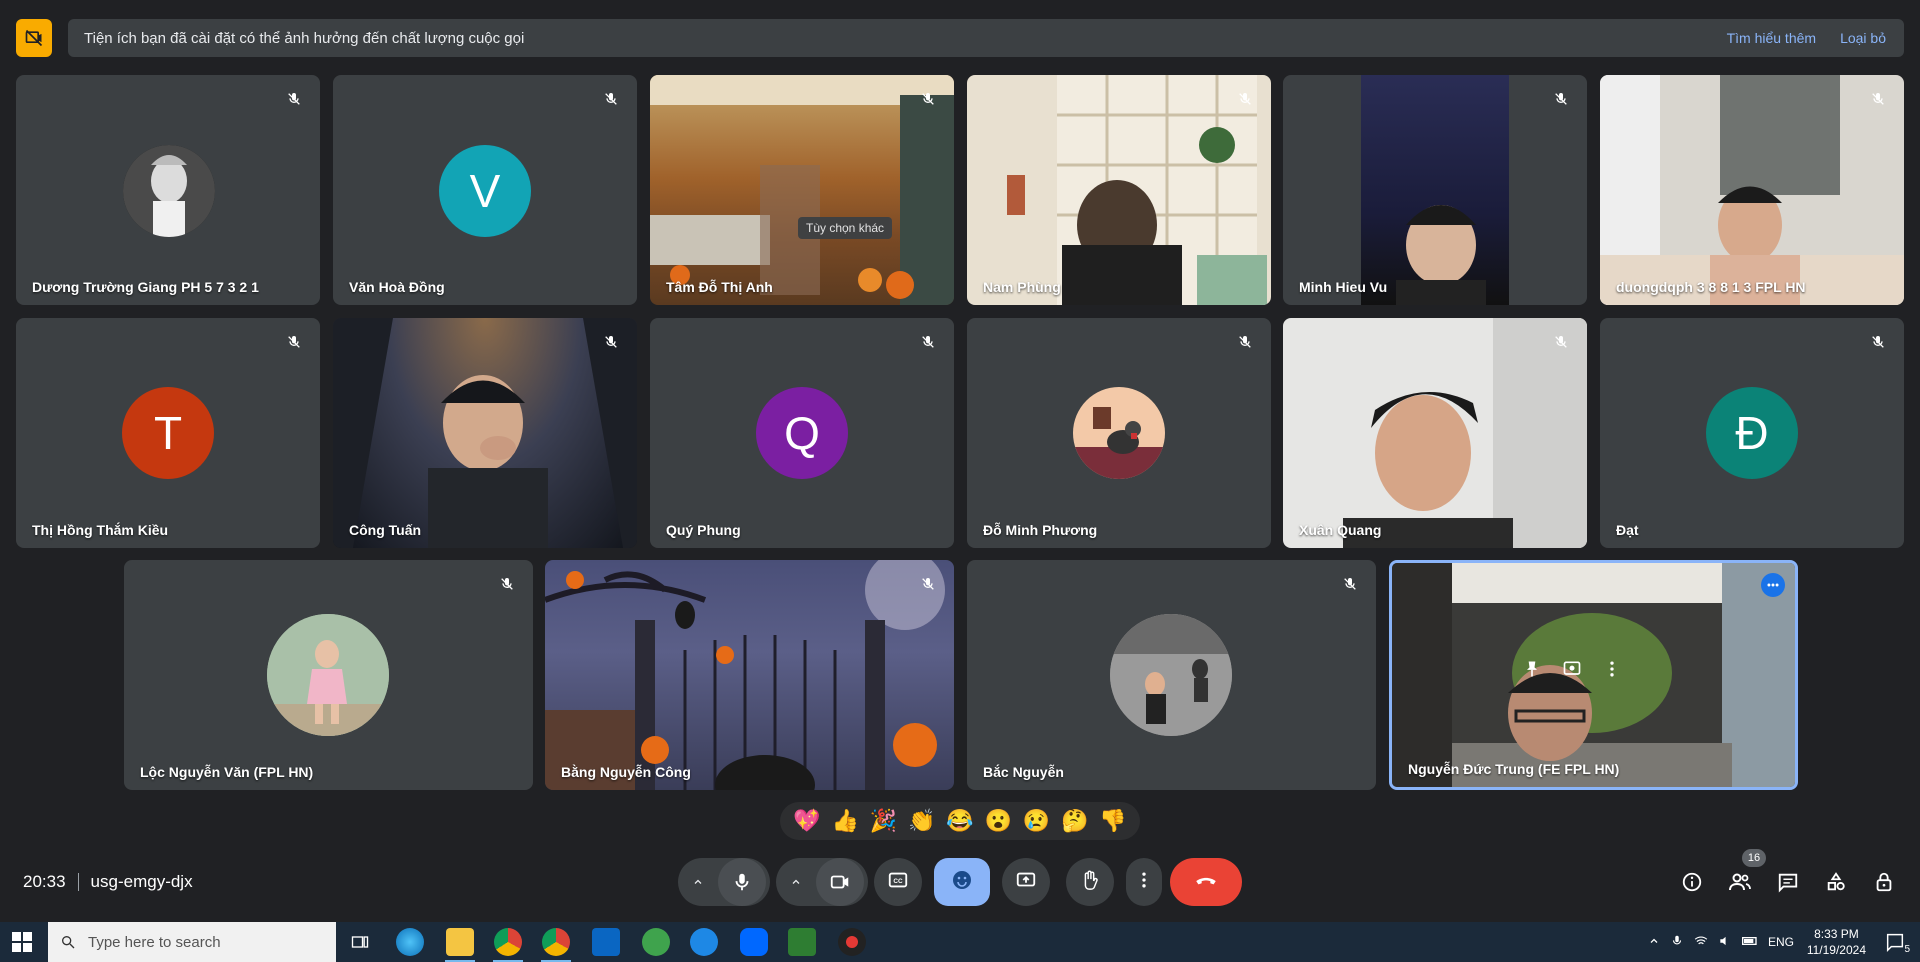  What do you see at coordinates (802, 190) in the screenshot?
I see `participant-video-tile: Tùy chọn khác Tâm Đỗ Thị Anh` at bounding box center [802, 190].